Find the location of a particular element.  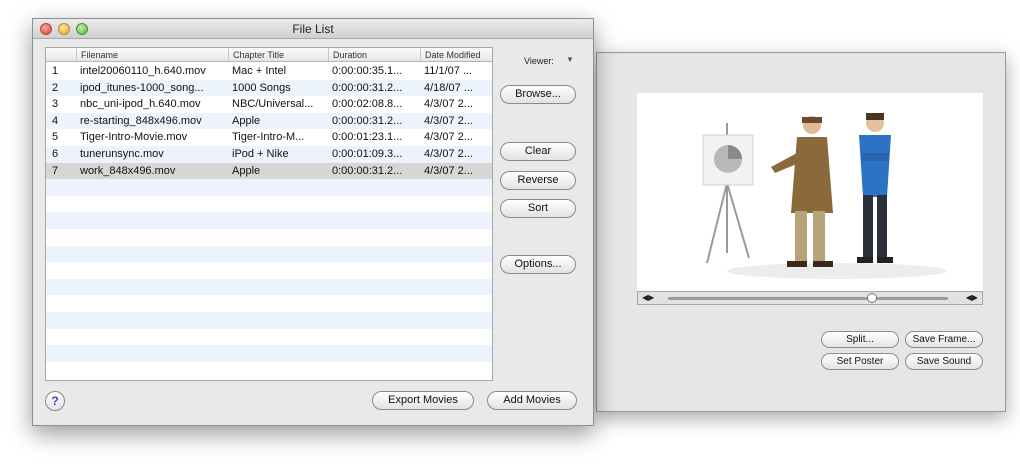

row-number: 7 is located at coordinates (55, 170).